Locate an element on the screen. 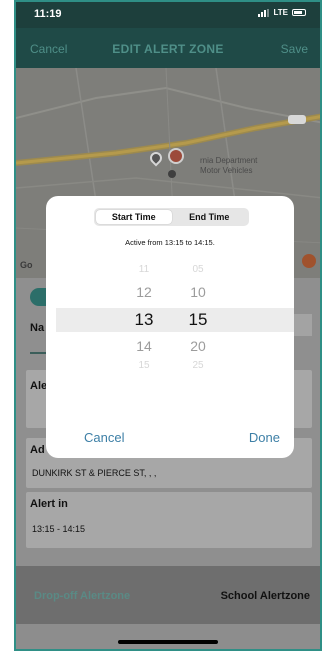  alert-in-label: Alert in is located at coordinates (49, 504).